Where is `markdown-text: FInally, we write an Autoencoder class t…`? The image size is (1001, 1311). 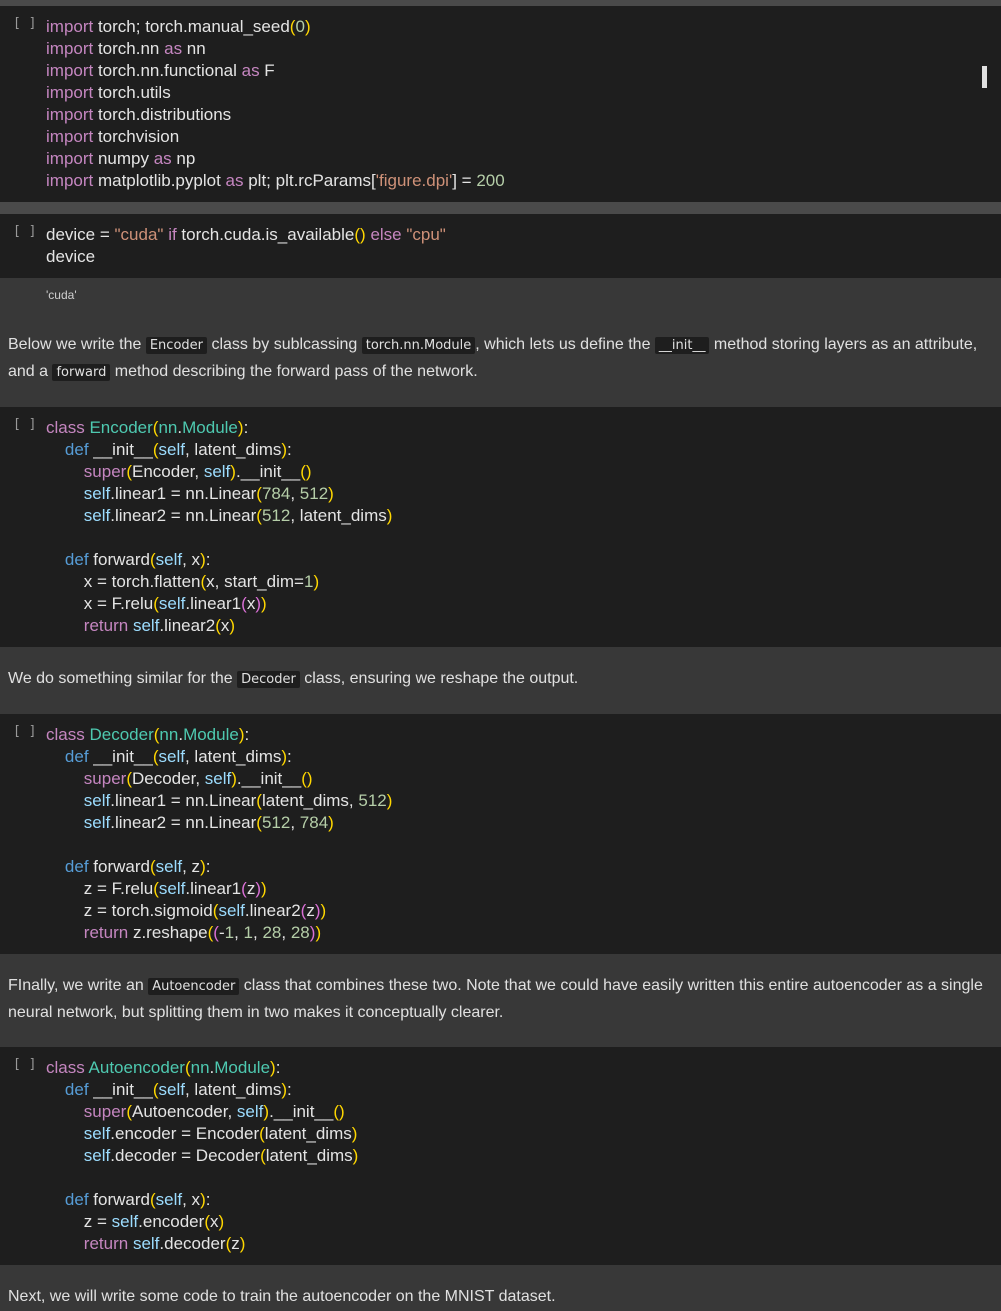 markdown-text: FInally, we write an Autoencoder class t… is located at coordinates (501, 999).